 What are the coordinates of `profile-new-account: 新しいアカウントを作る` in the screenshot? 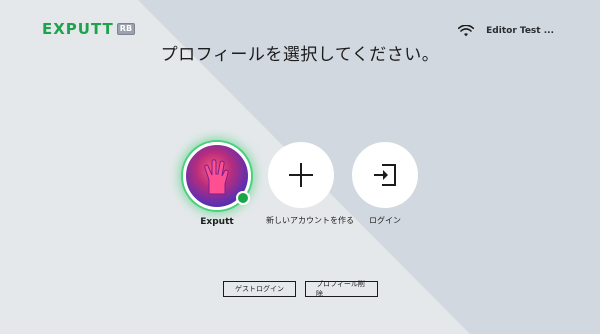 It's located at (310, 184).